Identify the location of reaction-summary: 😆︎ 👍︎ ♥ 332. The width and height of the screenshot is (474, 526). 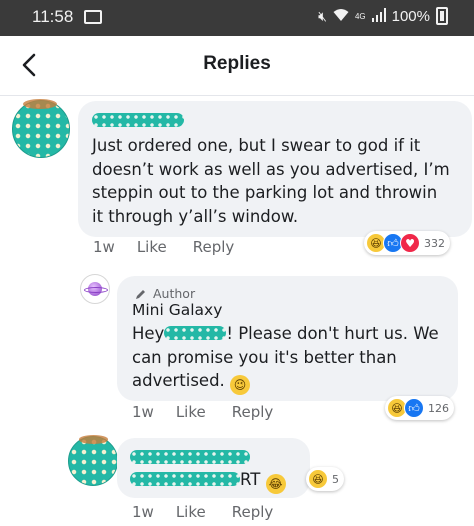
(407, 243).